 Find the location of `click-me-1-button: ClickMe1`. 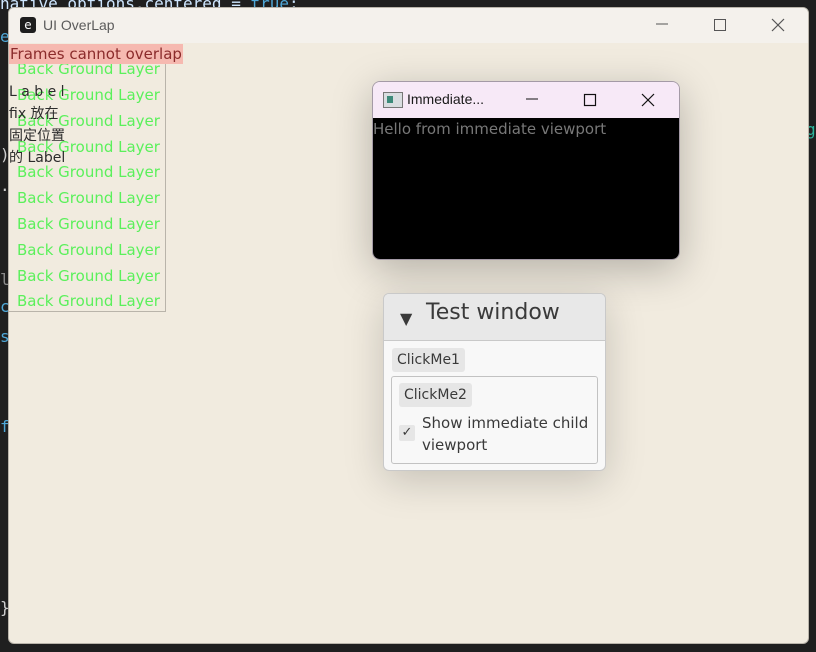

click-me-1-button: ClickMe1 is located at coordinates (428, 360).